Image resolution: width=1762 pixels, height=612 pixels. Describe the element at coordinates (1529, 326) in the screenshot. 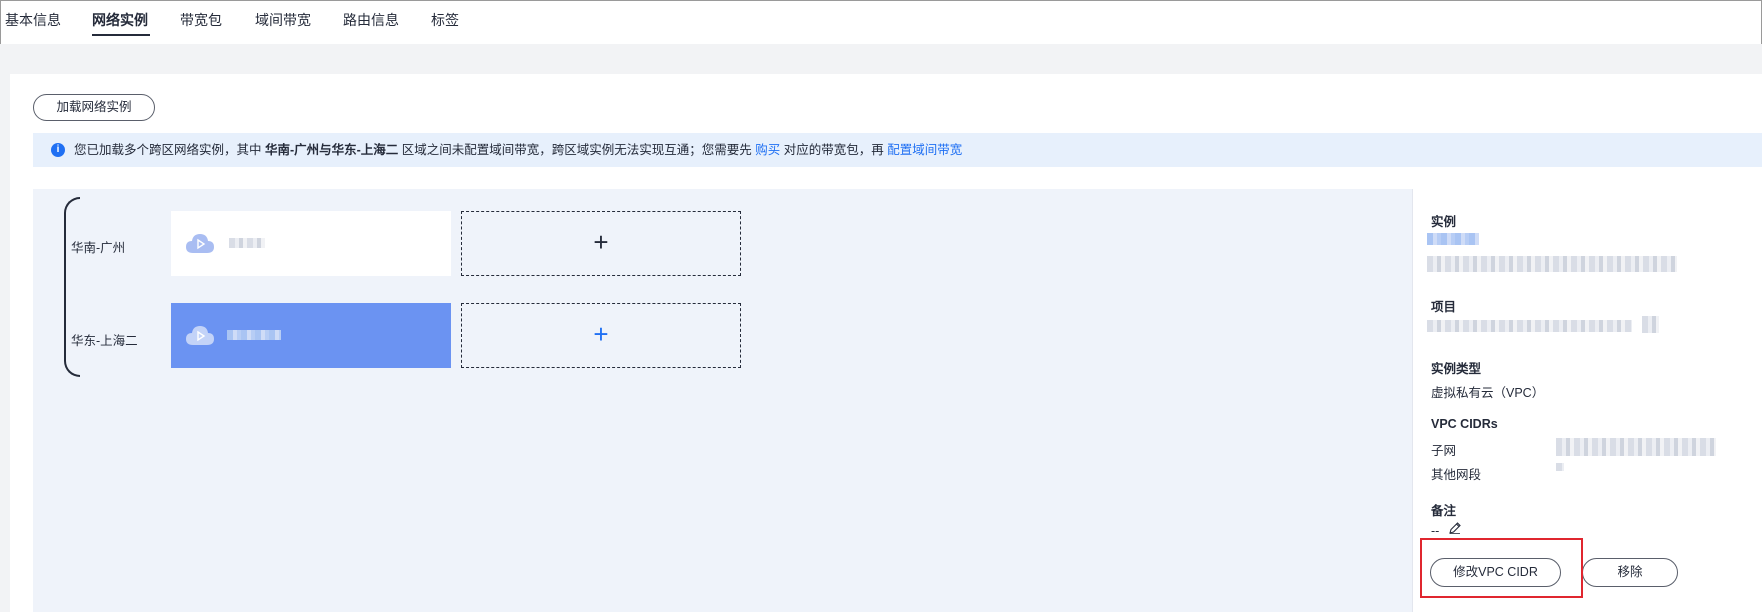

I see `project-value-redacted` at that location.